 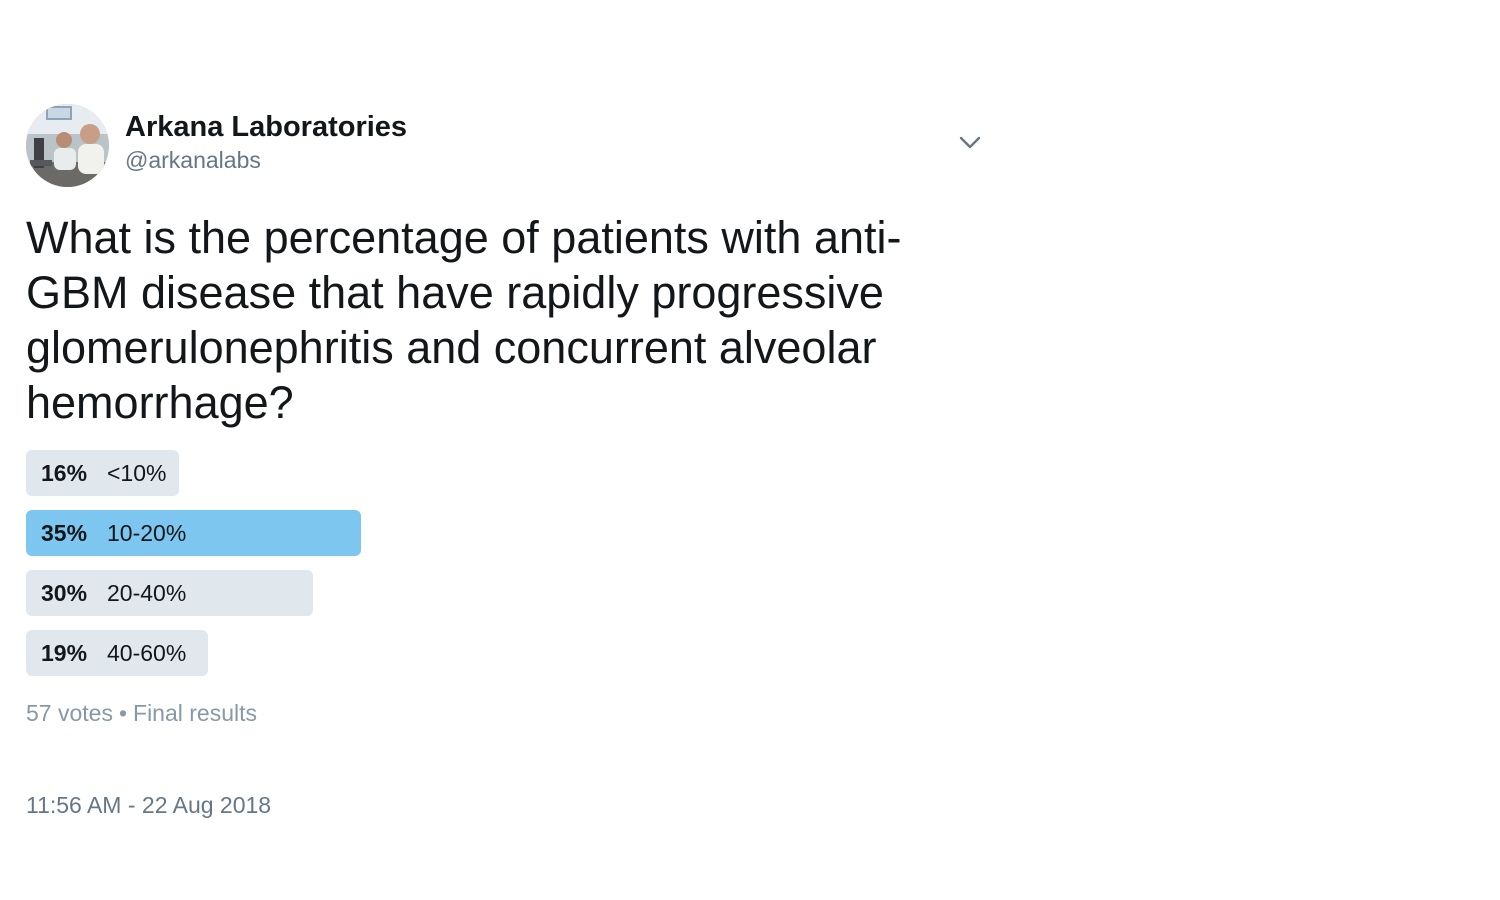 I want to click on poll-choice-label: 40-60%, so click(x=147, y=653).